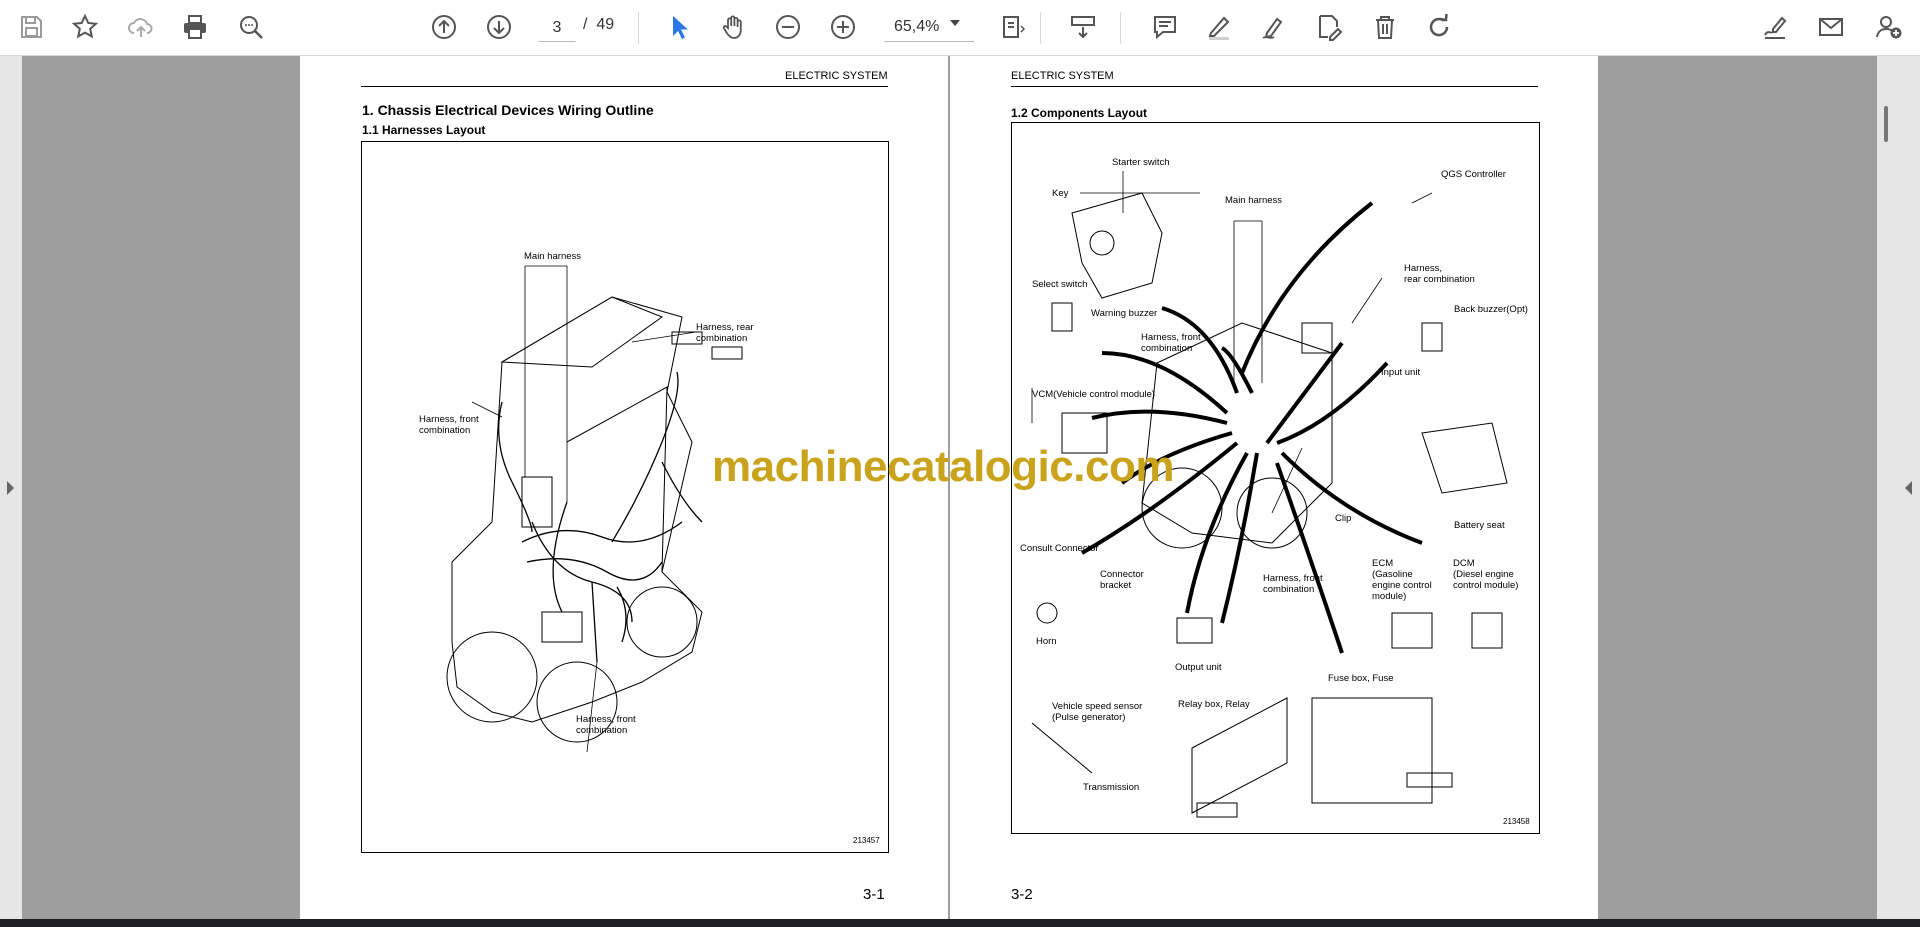 This screenshot has height=927, width=1920. I want to click on hand-tool-icon, so click(733, 27).